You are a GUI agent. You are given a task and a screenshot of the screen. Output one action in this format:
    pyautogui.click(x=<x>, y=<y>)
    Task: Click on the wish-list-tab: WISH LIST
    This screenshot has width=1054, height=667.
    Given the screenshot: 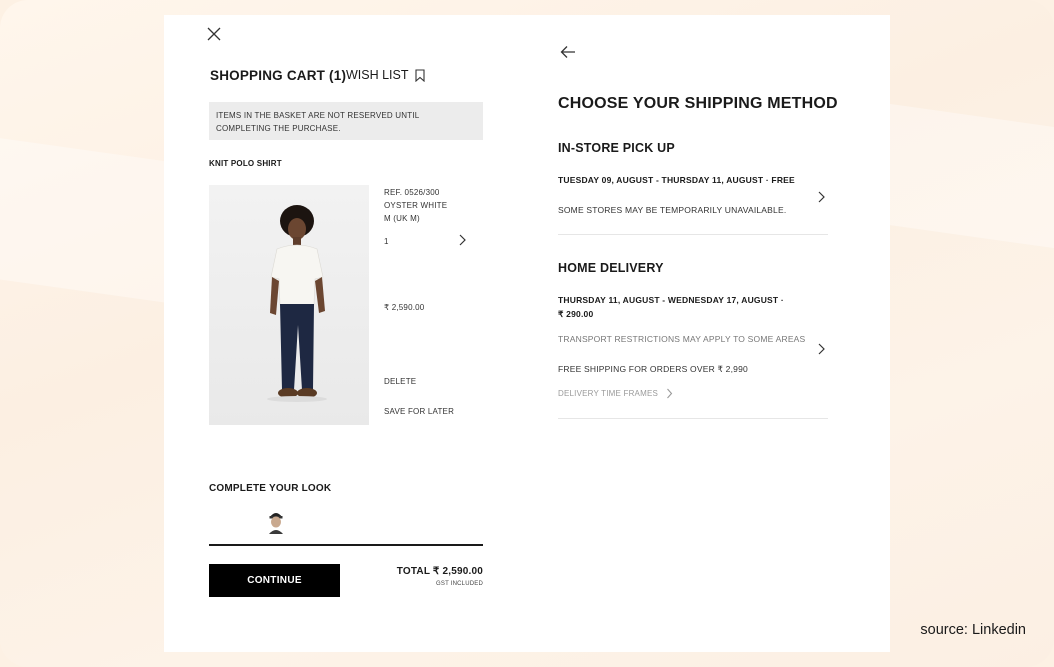 What is the action you would take?
    pyautogui.click(x=385, y=75)
    